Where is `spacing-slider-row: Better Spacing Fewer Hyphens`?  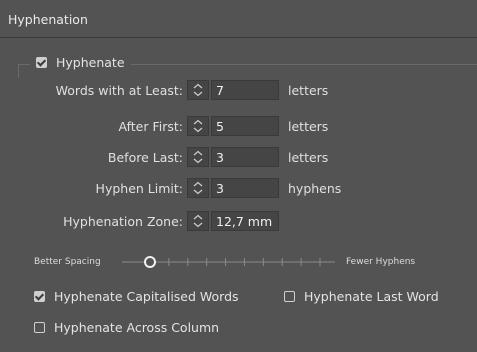 spacing-slider-row: Better Spacing Fewer Hyphens is located at coordinates (238, 262).